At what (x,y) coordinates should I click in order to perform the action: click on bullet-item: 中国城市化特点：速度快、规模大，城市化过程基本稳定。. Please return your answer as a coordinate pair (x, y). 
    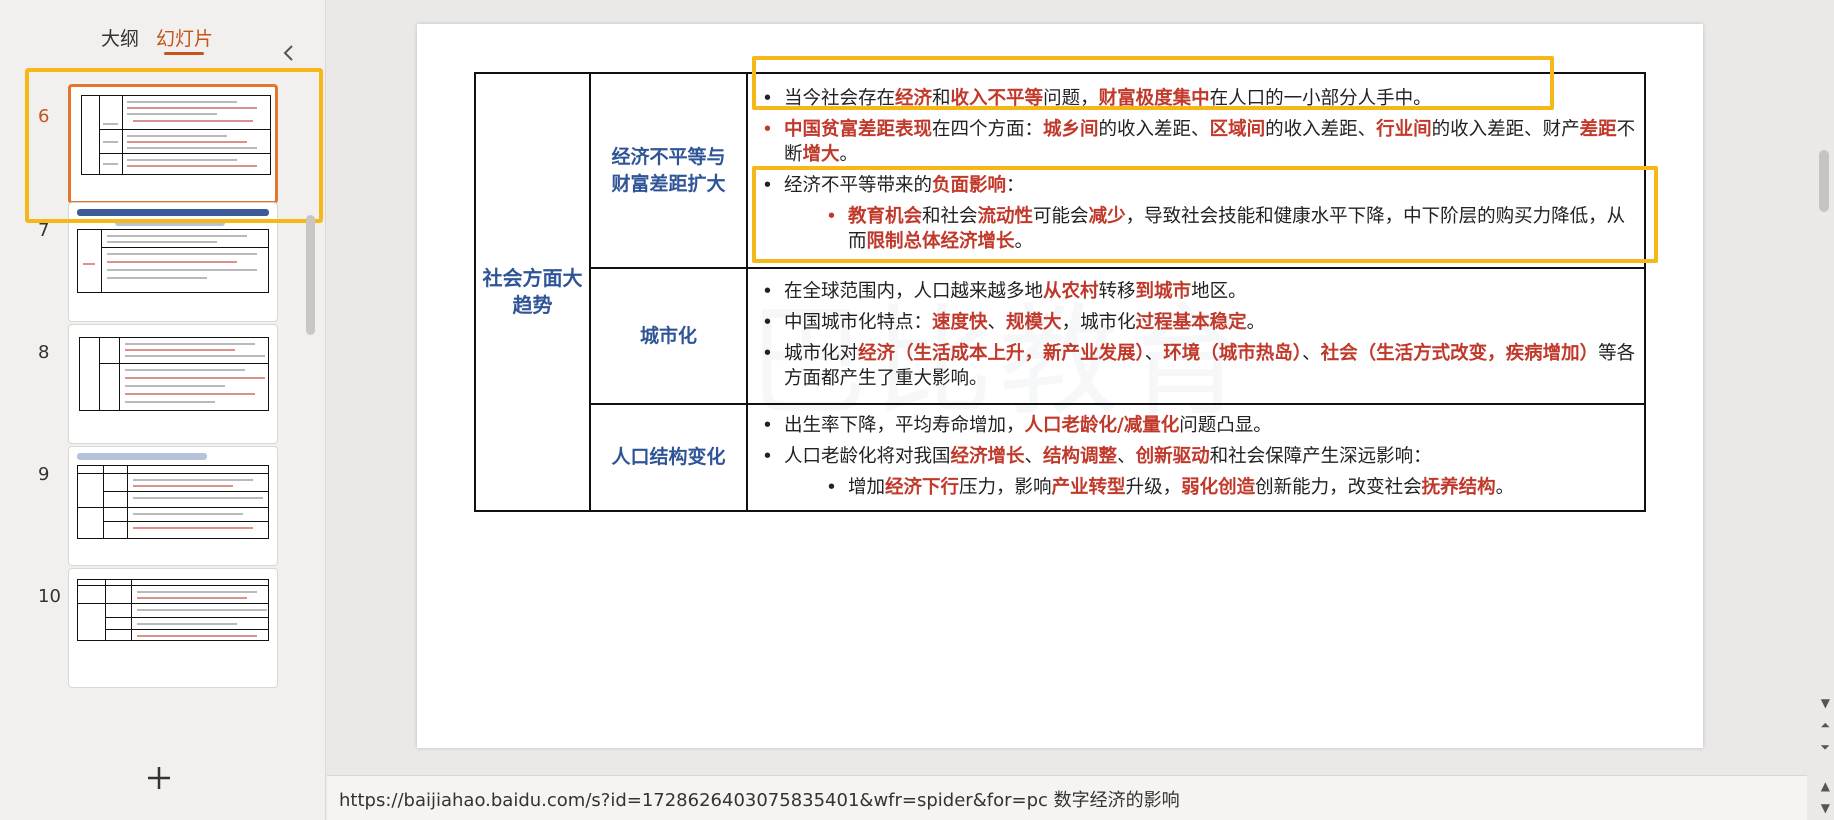
    Looking at the image, I should click on (1196, 322).